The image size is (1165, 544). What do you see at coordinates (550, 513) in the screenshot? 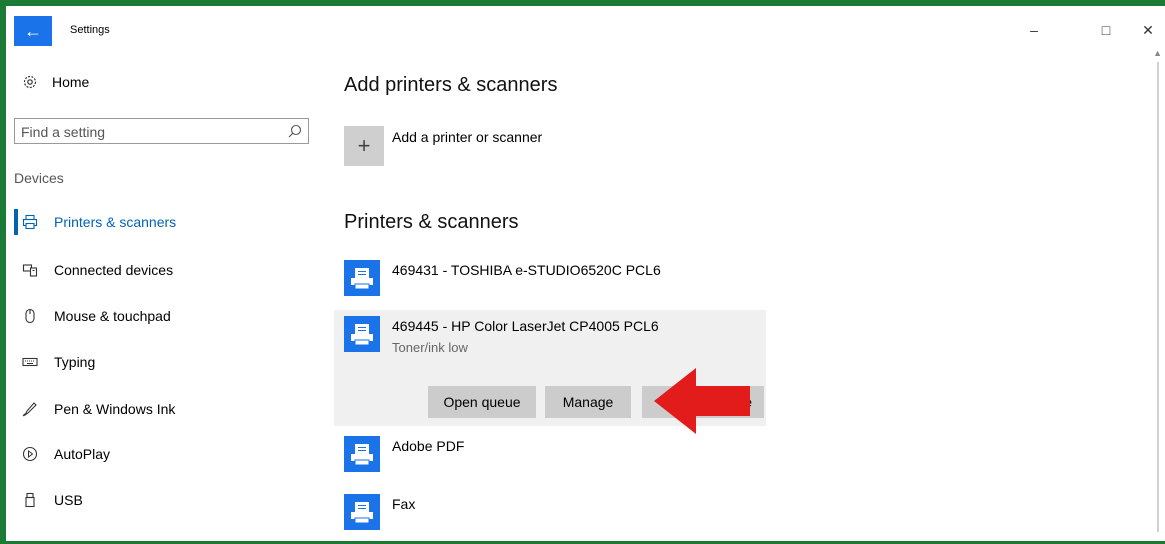
I see `printer-item: Fax` at bounding box center [550, 513].